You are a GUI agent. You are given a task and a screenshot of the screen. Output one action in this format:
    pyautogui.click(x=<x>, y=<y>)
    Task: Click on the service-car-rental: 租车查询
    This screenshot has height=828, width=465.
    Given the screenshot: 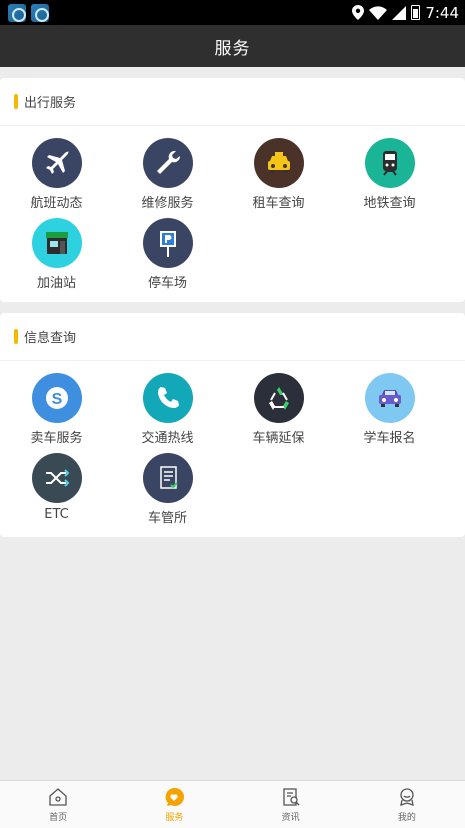 What is the action you would take?
    pyautogui.click(x=278, y=177)
    